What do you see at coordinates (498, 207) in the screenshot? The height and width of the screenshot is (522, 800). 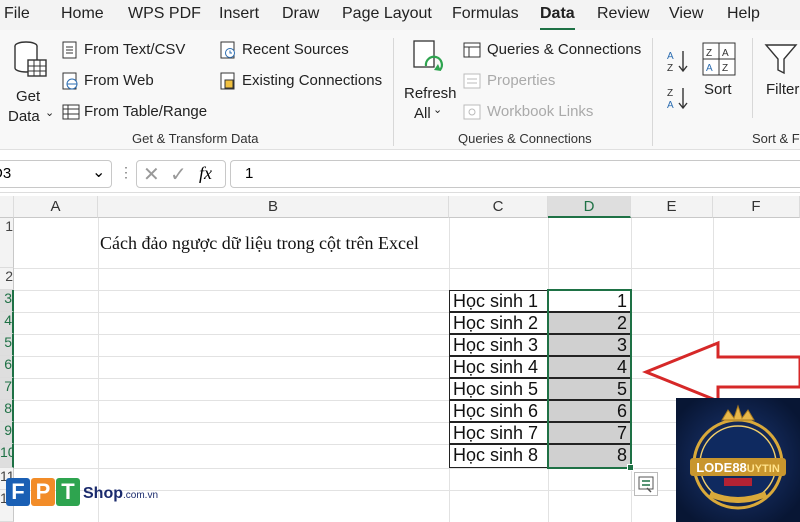 I see `column-header-c: C` at bounding box center [498, 207].